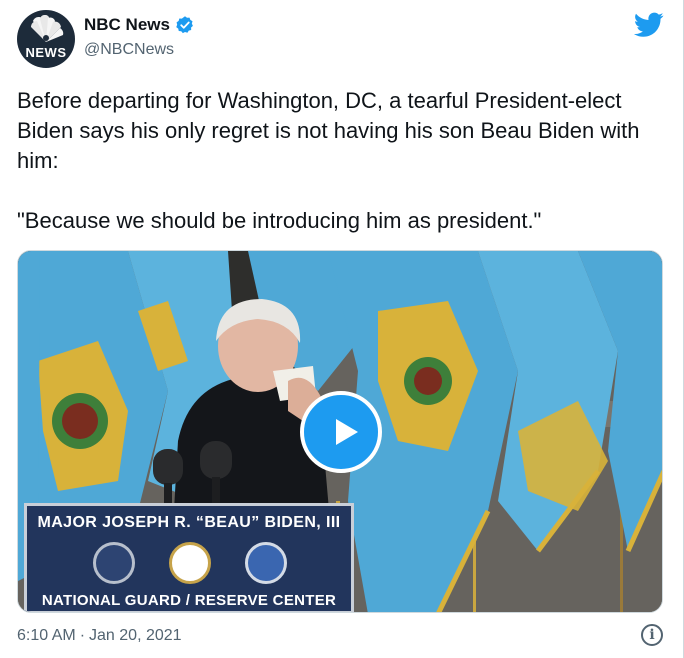 The width and height of the screenshot is (684, 658). I want to click on tweet-timestamp: 6:10 AM · Jan 20, 2021, so click(99, 636).